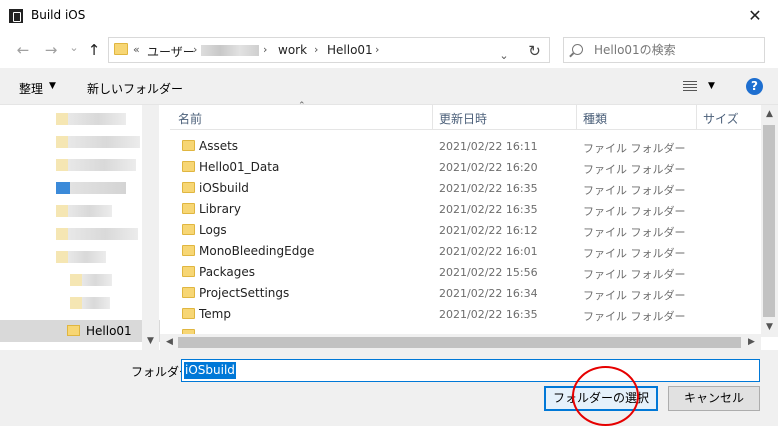  I want to click on navigation-pane: Hello01 ▼, so click(80, 228).